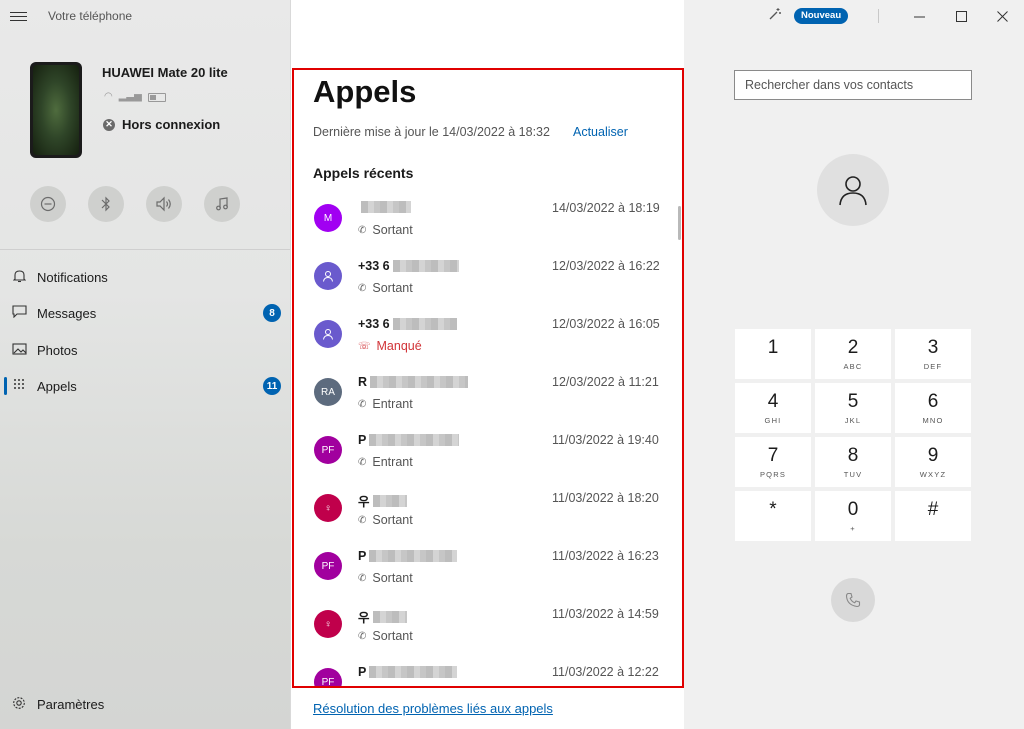  I want to click on contact-search-input, so click(853, 85).